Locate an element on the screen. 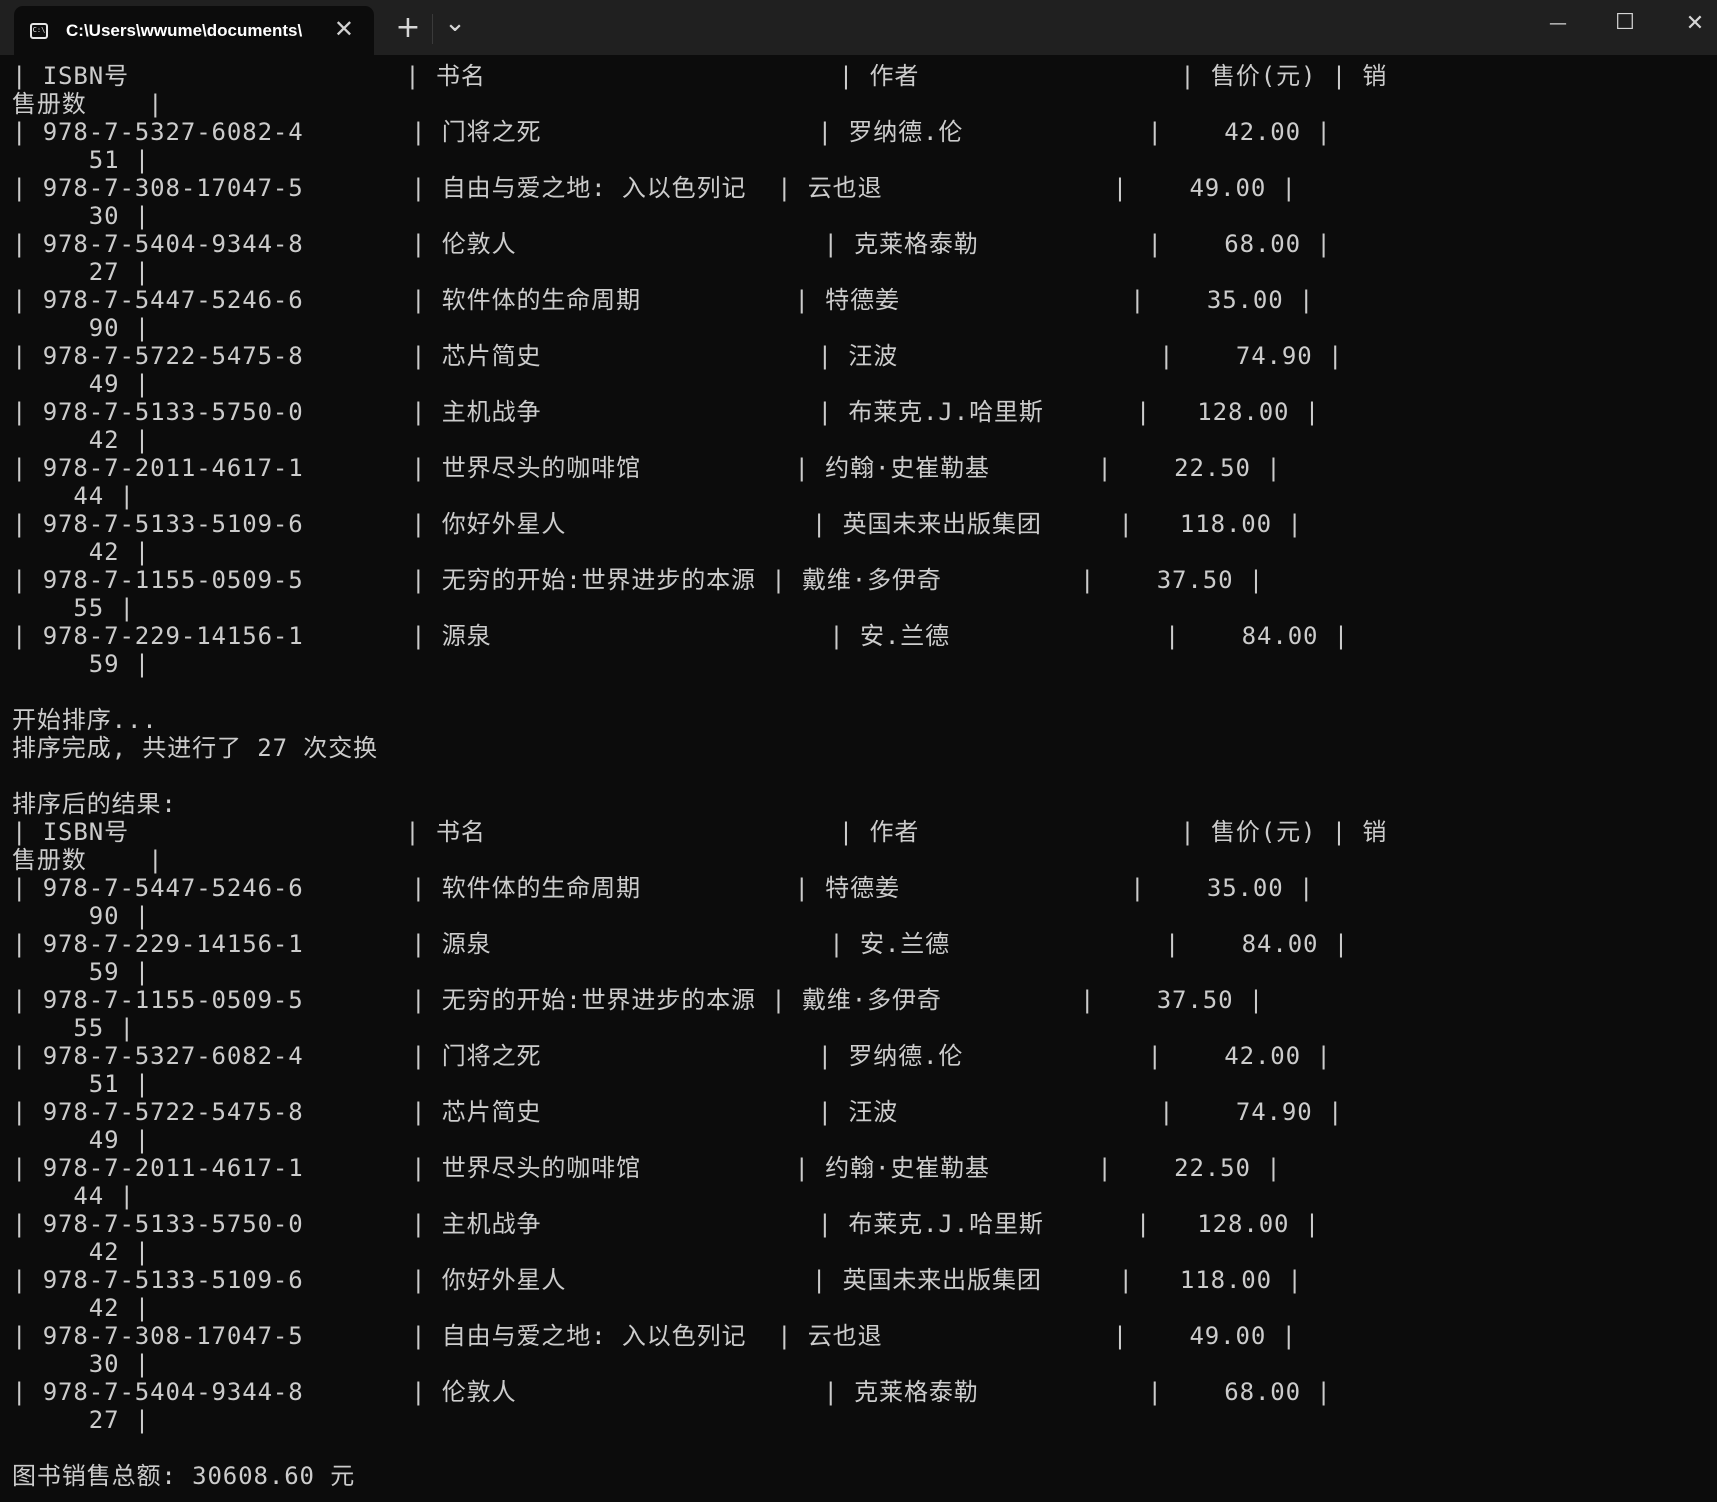 The image size is (1717, 1502). close-window-button: ✕ is located at coordinates (1695, 24).